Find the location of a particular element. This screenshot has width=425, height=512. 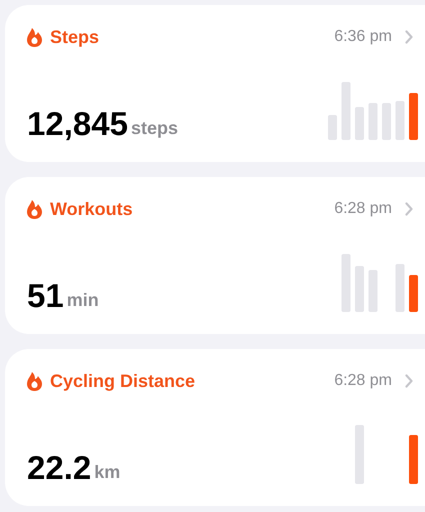

unit-label: min is located at coordinates (82, 301).